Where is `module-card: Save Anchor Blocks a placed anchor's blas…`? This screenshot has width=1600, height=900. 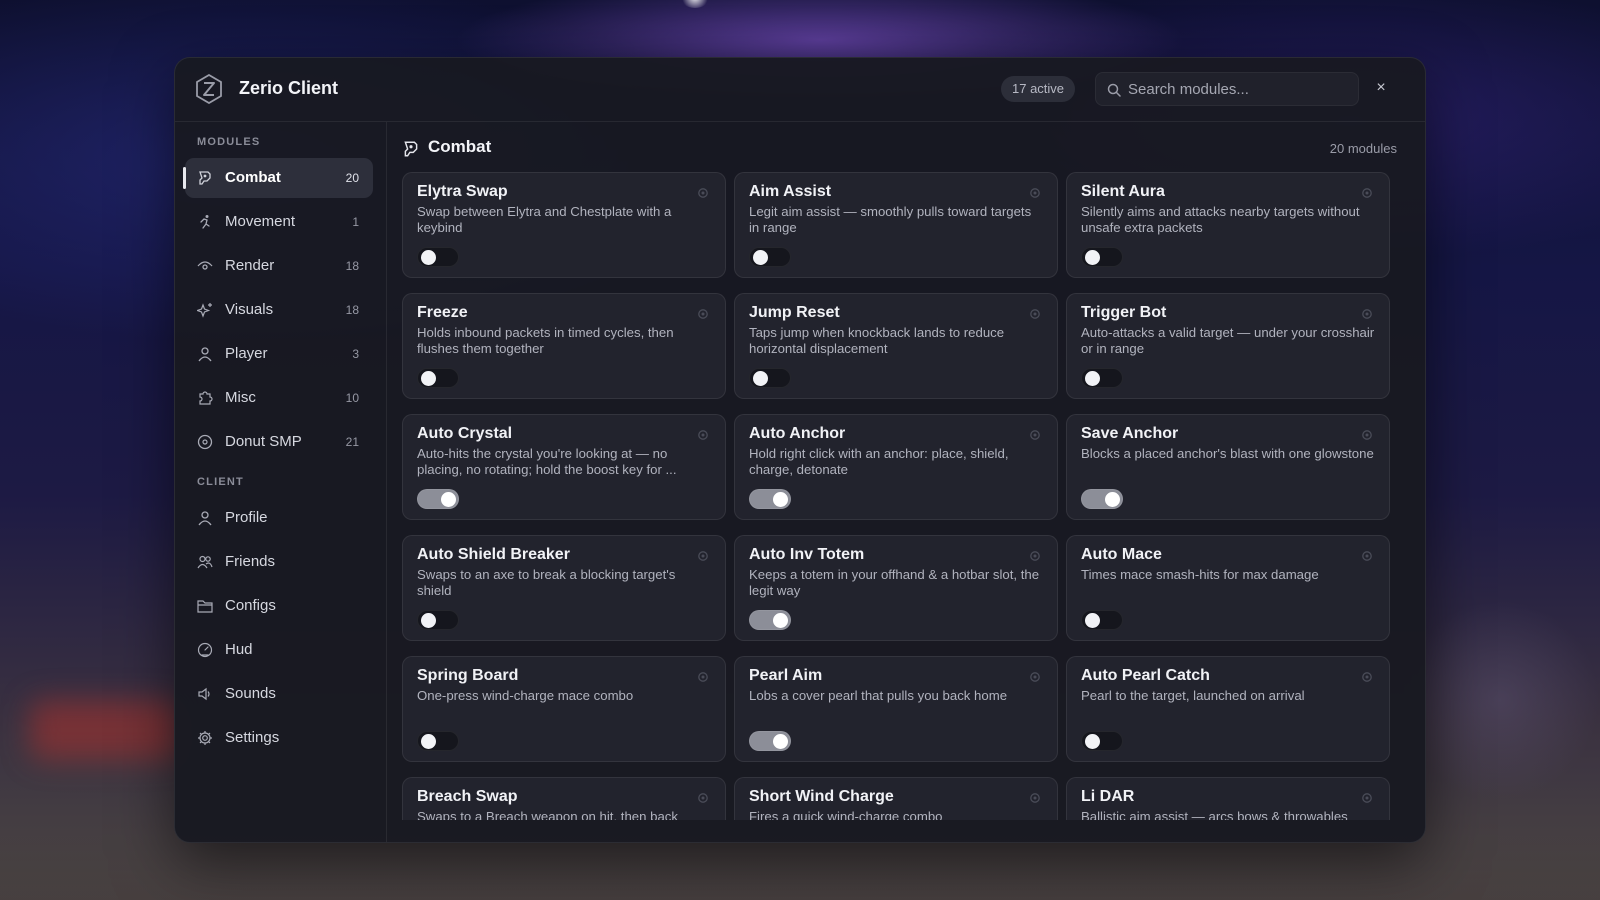 module-card: Save Anchor Blocks a placed anchor's blas… is located at coordinates (1228, 467).